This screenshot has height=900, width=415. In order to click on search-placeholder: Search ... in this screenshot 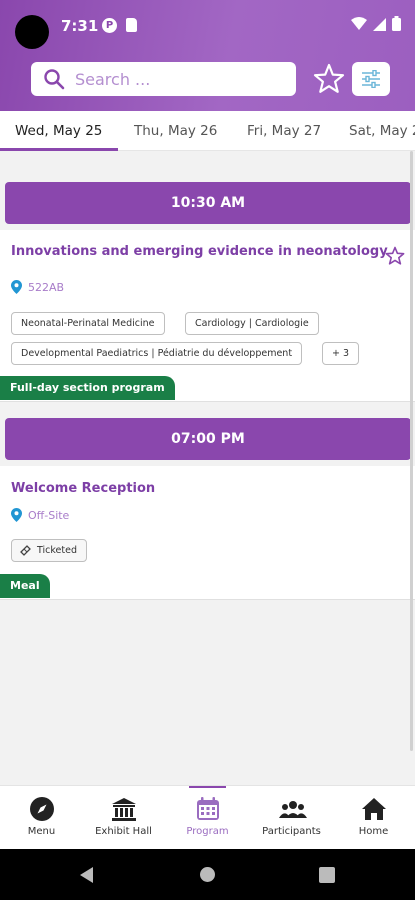, I will do `click(113, 79)`.